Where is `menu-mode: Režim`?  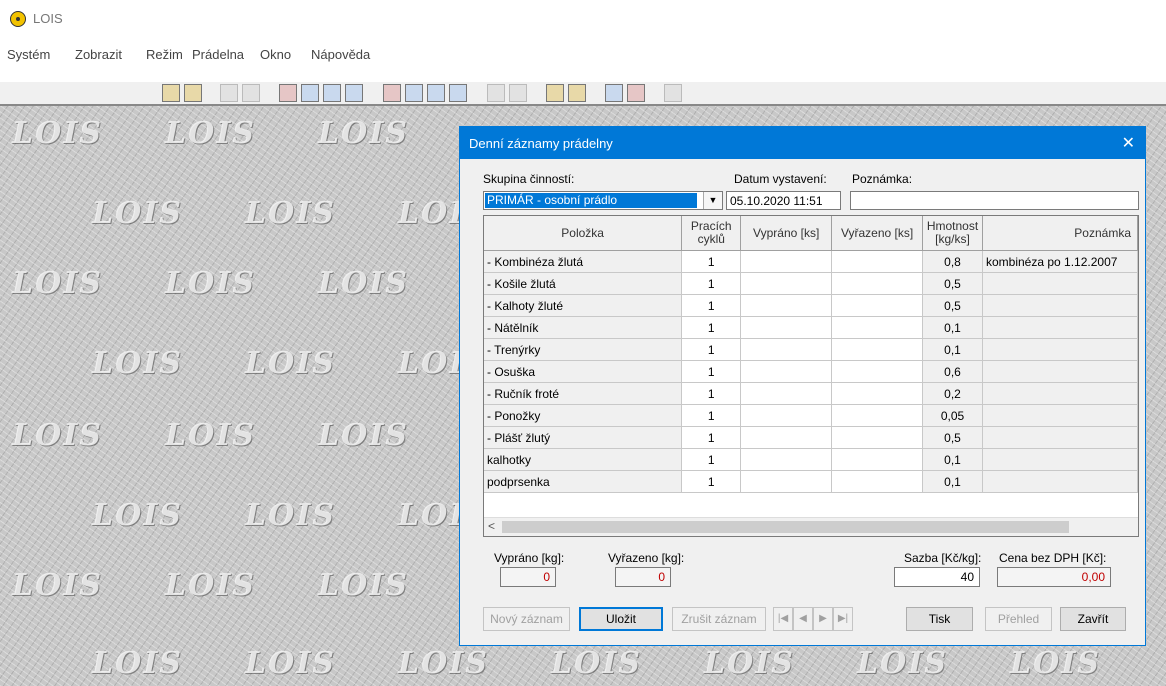 menu-mode: Režim is located at coordinates (164, 54).